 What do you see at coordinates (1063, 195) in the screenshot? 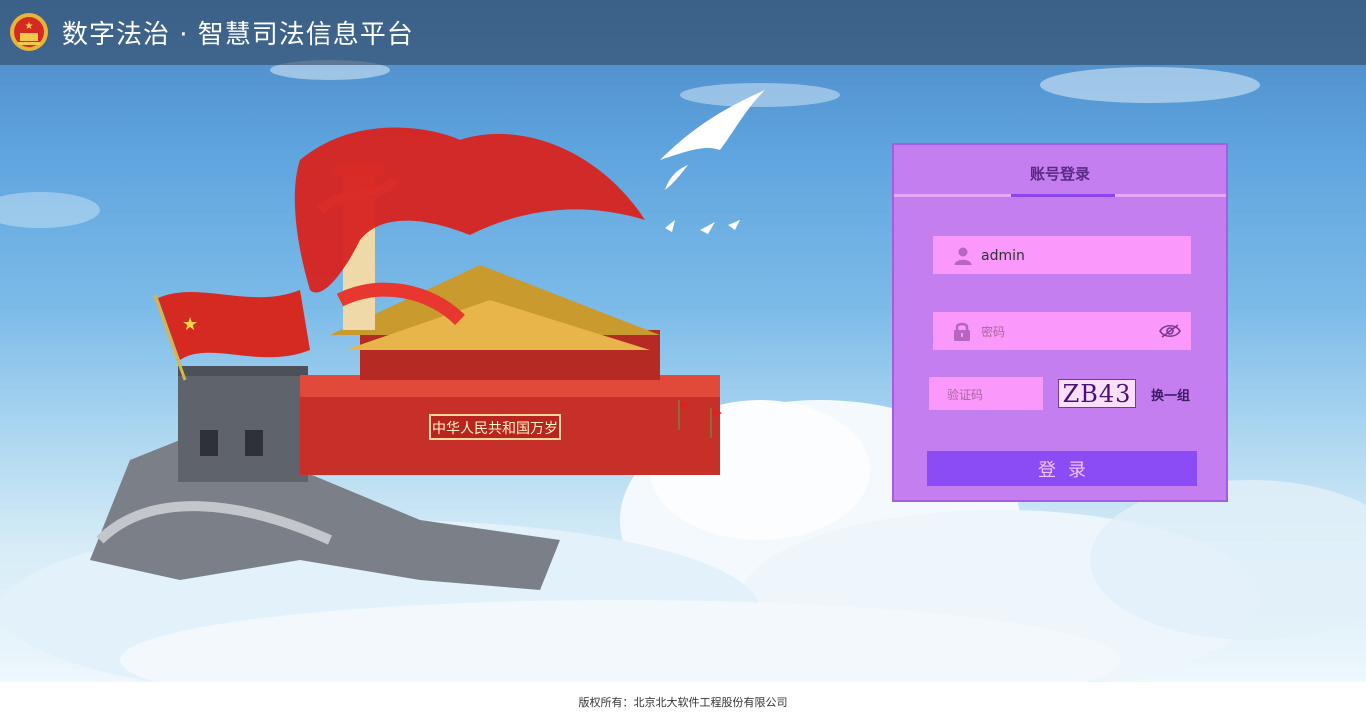
I see `active-tab-indicator` at bounding box center [1063, 195].